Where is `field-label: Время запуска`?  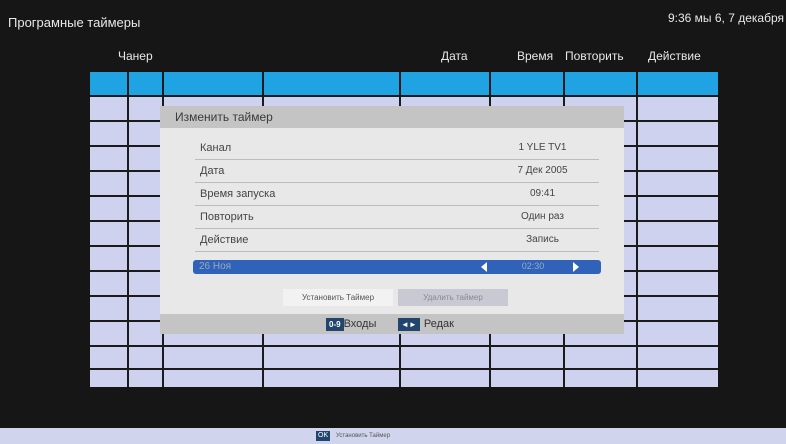 field-label: Время запуска is located at coordinates (238, 194).